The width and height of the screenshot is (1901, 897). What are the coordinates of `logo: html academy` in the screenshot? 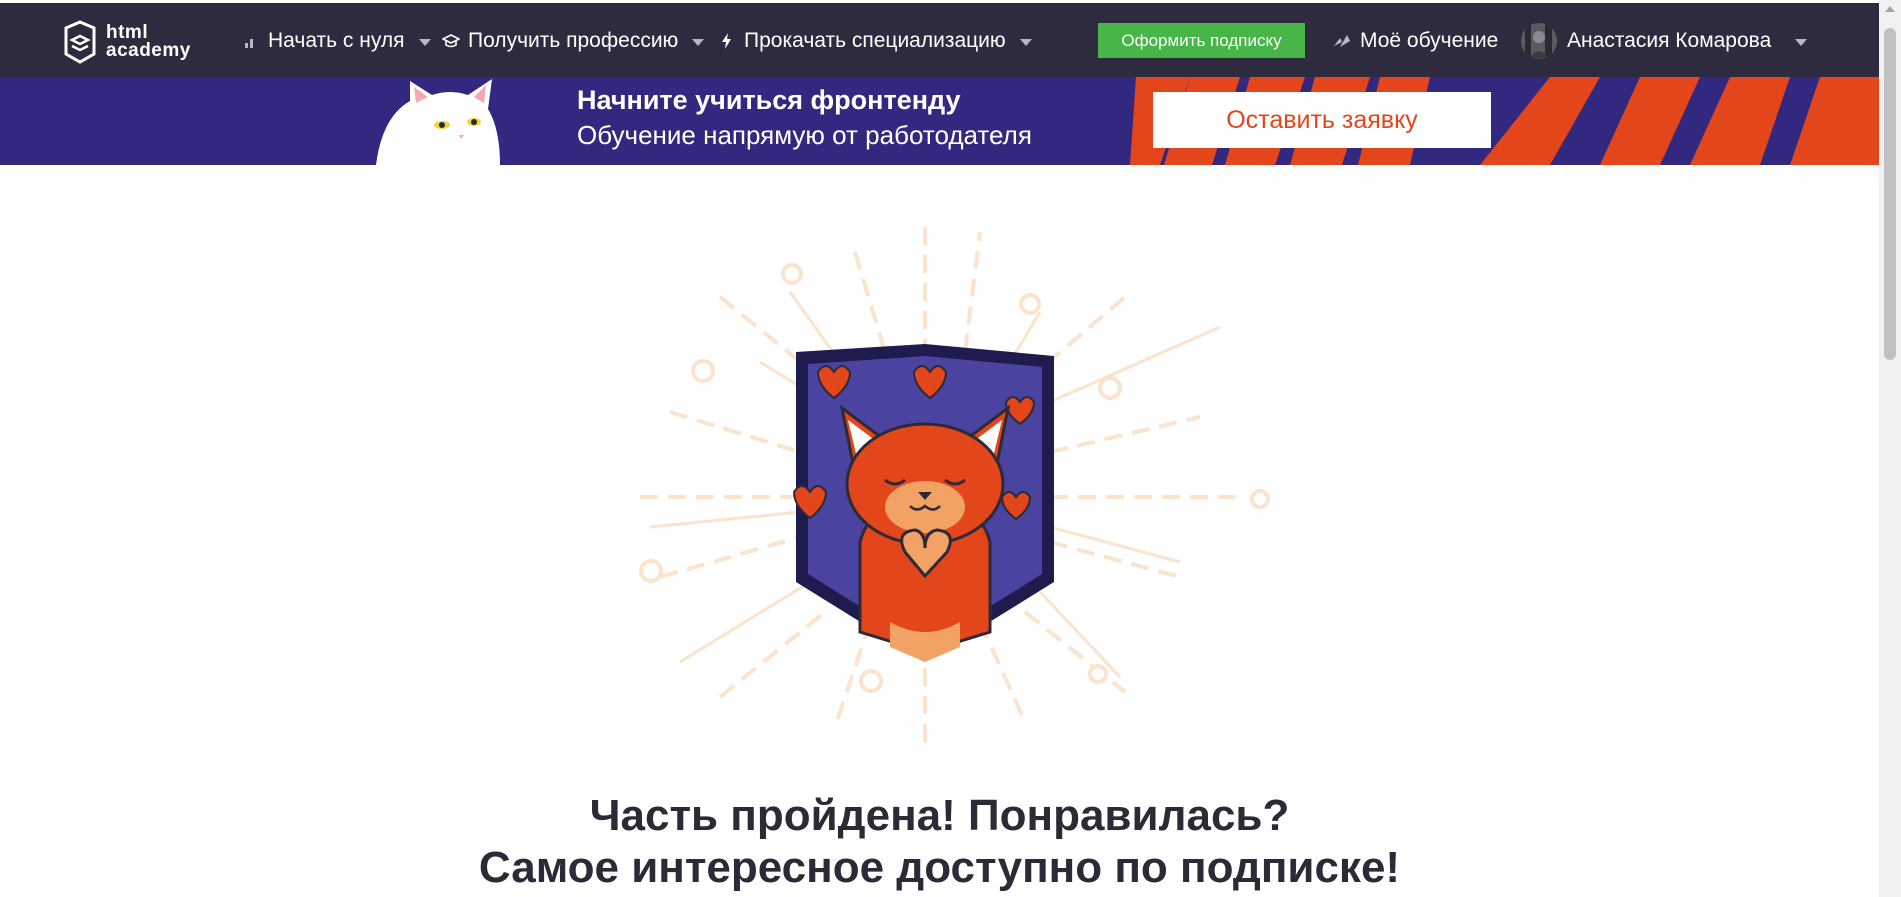 It's located at (132, 42).